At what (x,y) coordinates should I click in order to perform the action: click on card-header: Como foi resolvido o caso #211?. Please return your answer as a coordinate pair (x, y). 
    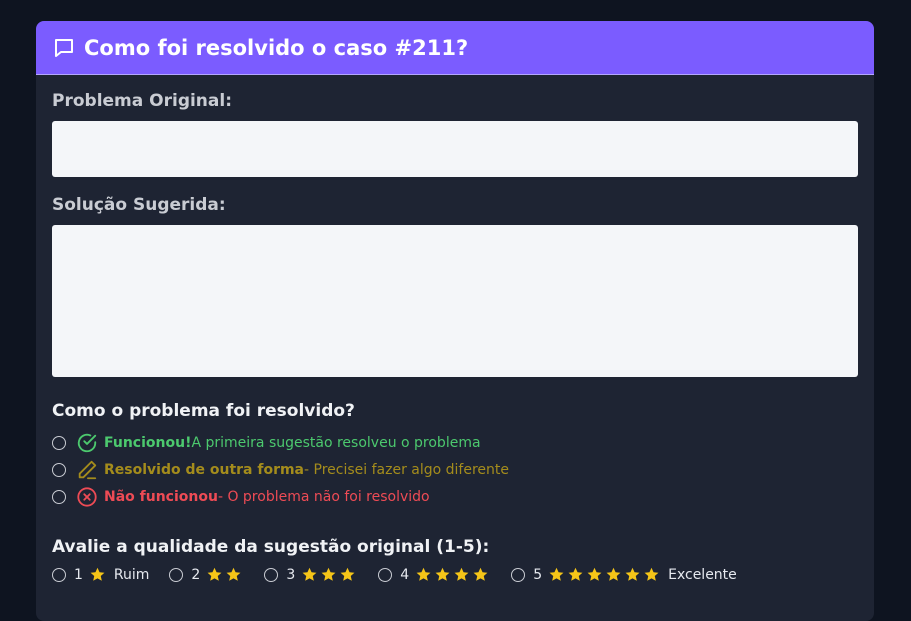
    Looking at the image, I should click on (455, 48).